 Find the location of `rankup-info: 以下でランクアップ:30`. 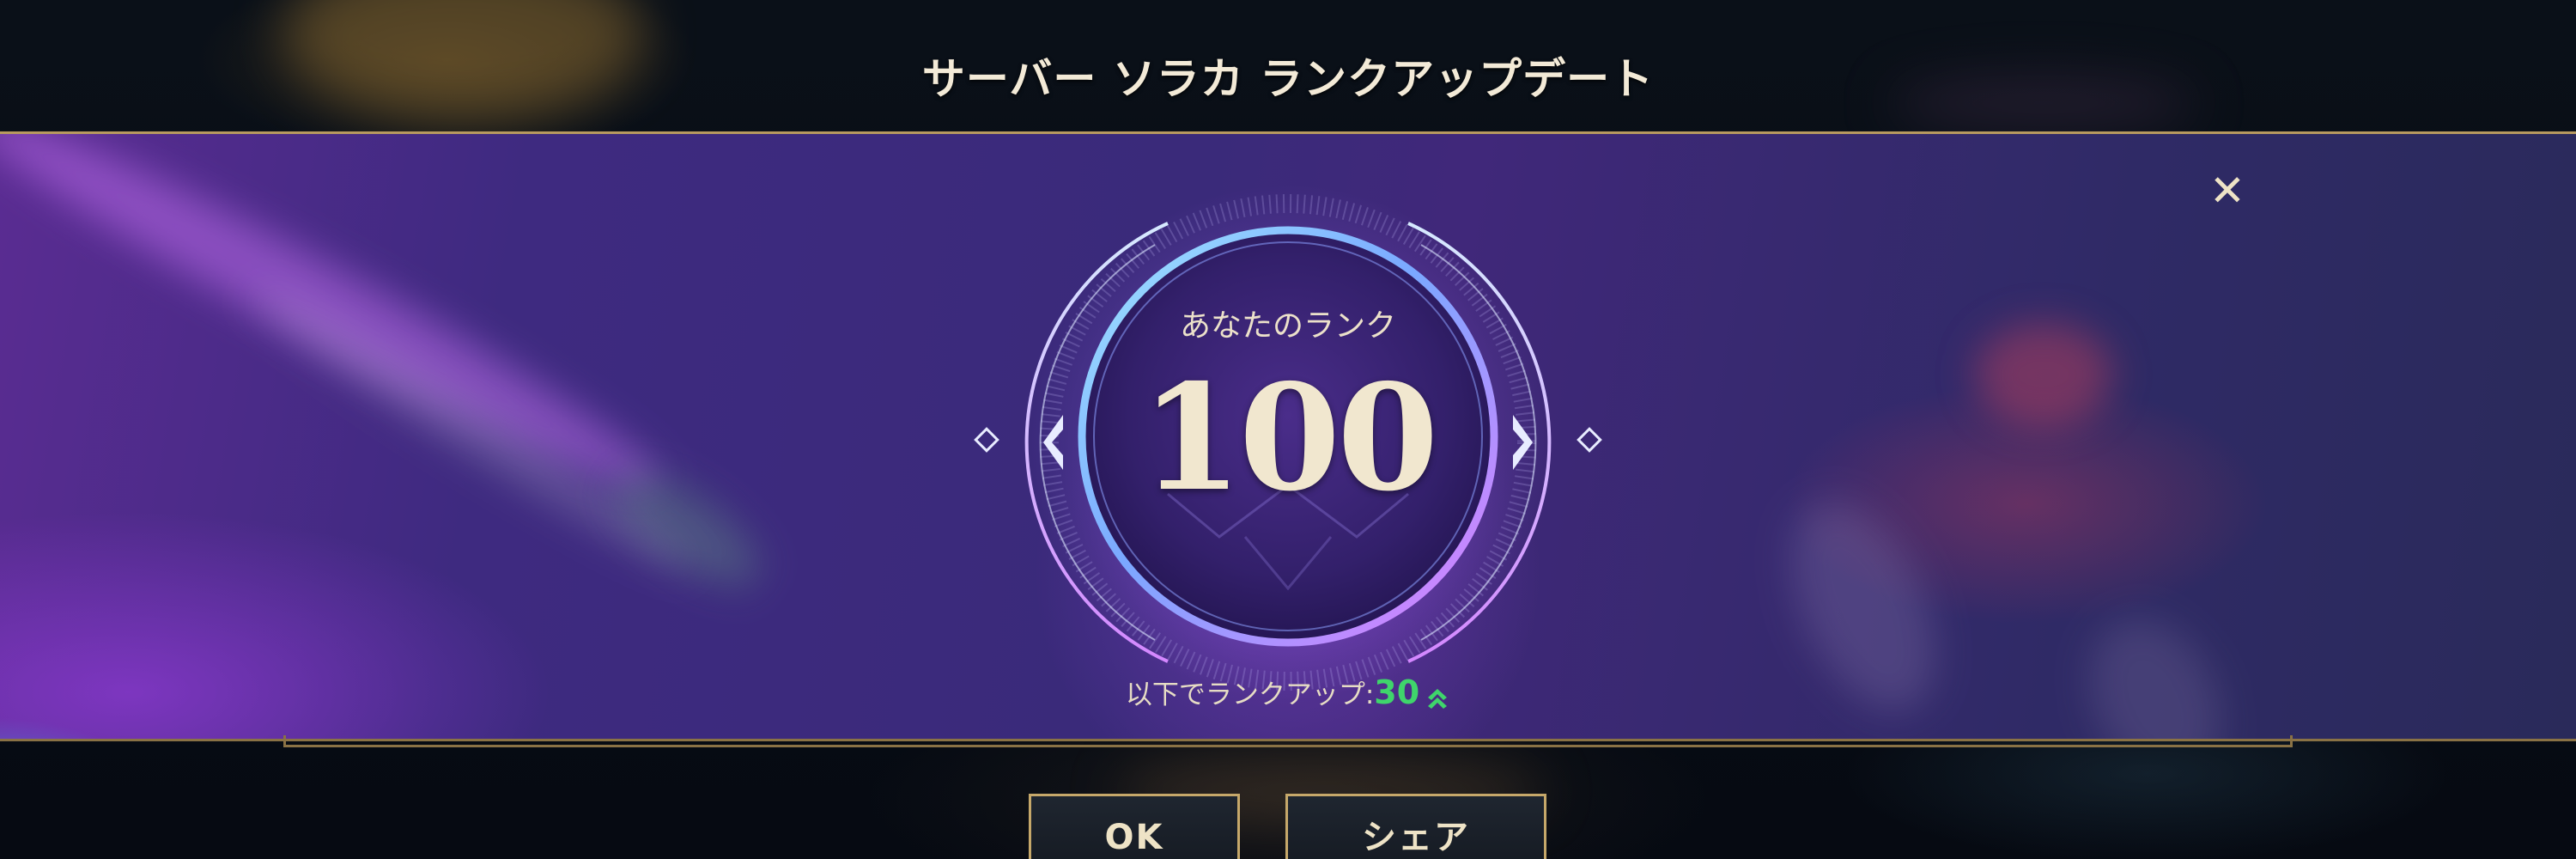

rankup-info: 以下でランクアップ:30 is located at coordinates (1288, 694).